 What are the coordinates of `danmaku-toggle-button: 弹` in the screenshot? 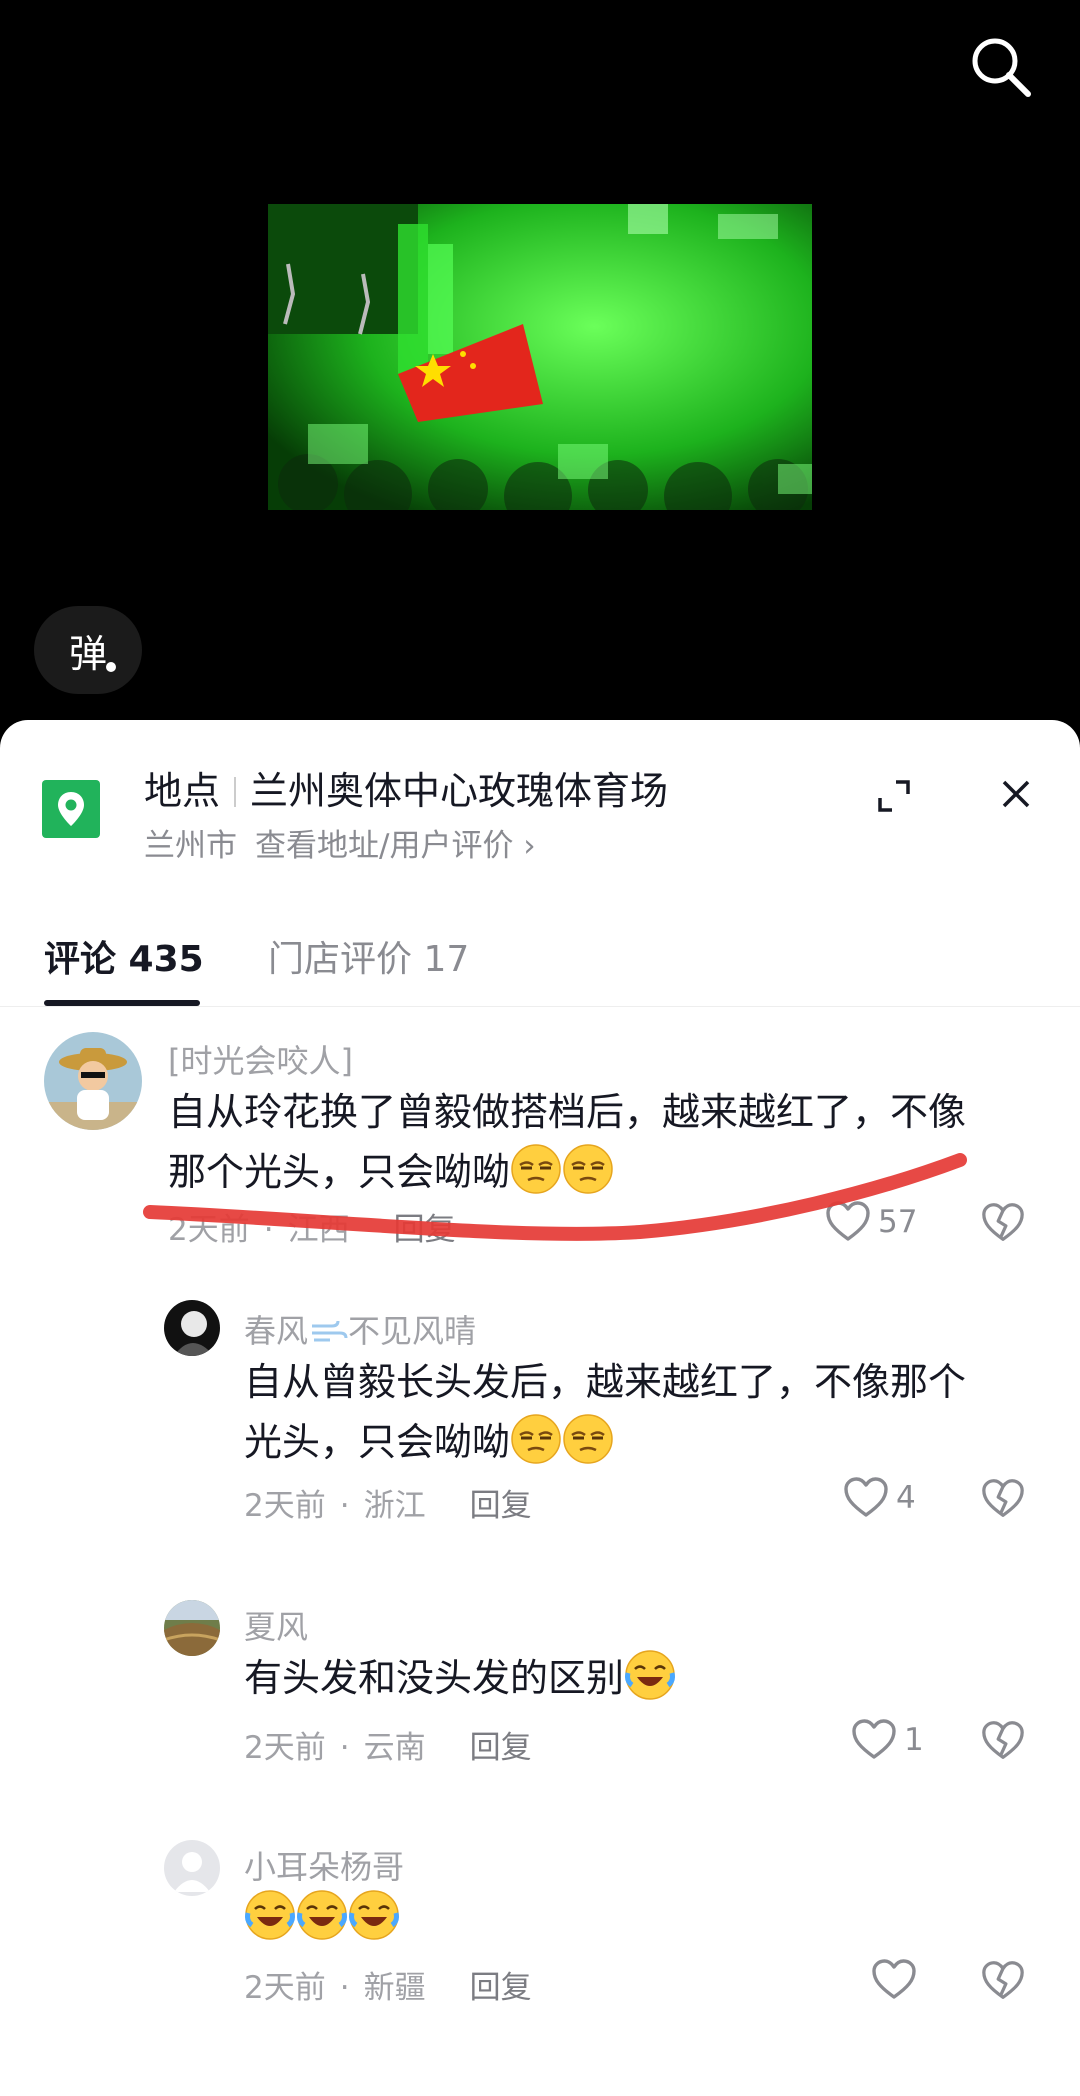 It's located at (88, 650).